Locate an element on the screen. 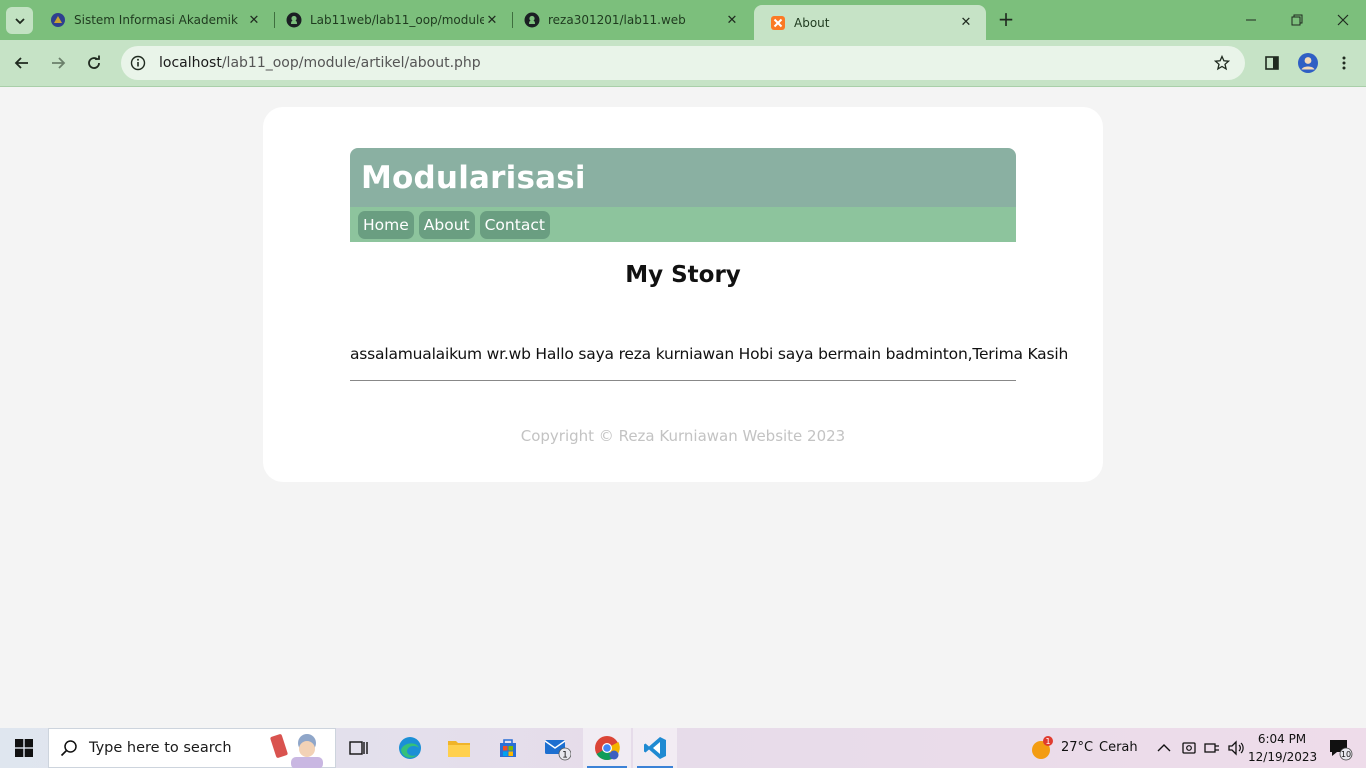 The width and height of the screenshot is (1366, 768). tab-lab11web: Lab11web/lab11_oop/module/ ✕ is located at coordinates (391, 20).